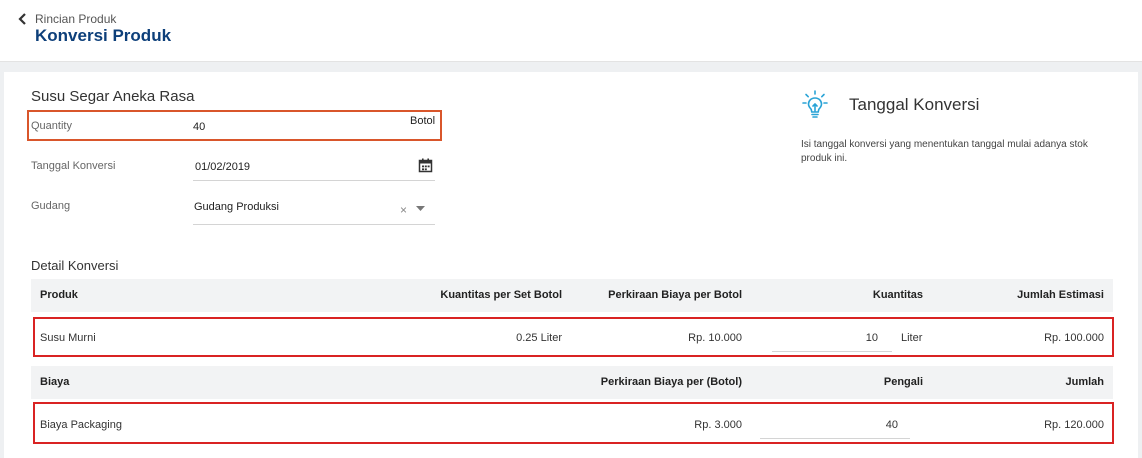  What do you see at coordinates (23, 19) in the screenshot?
I see `chevron-left-icon` at bounding box center [23, 19].